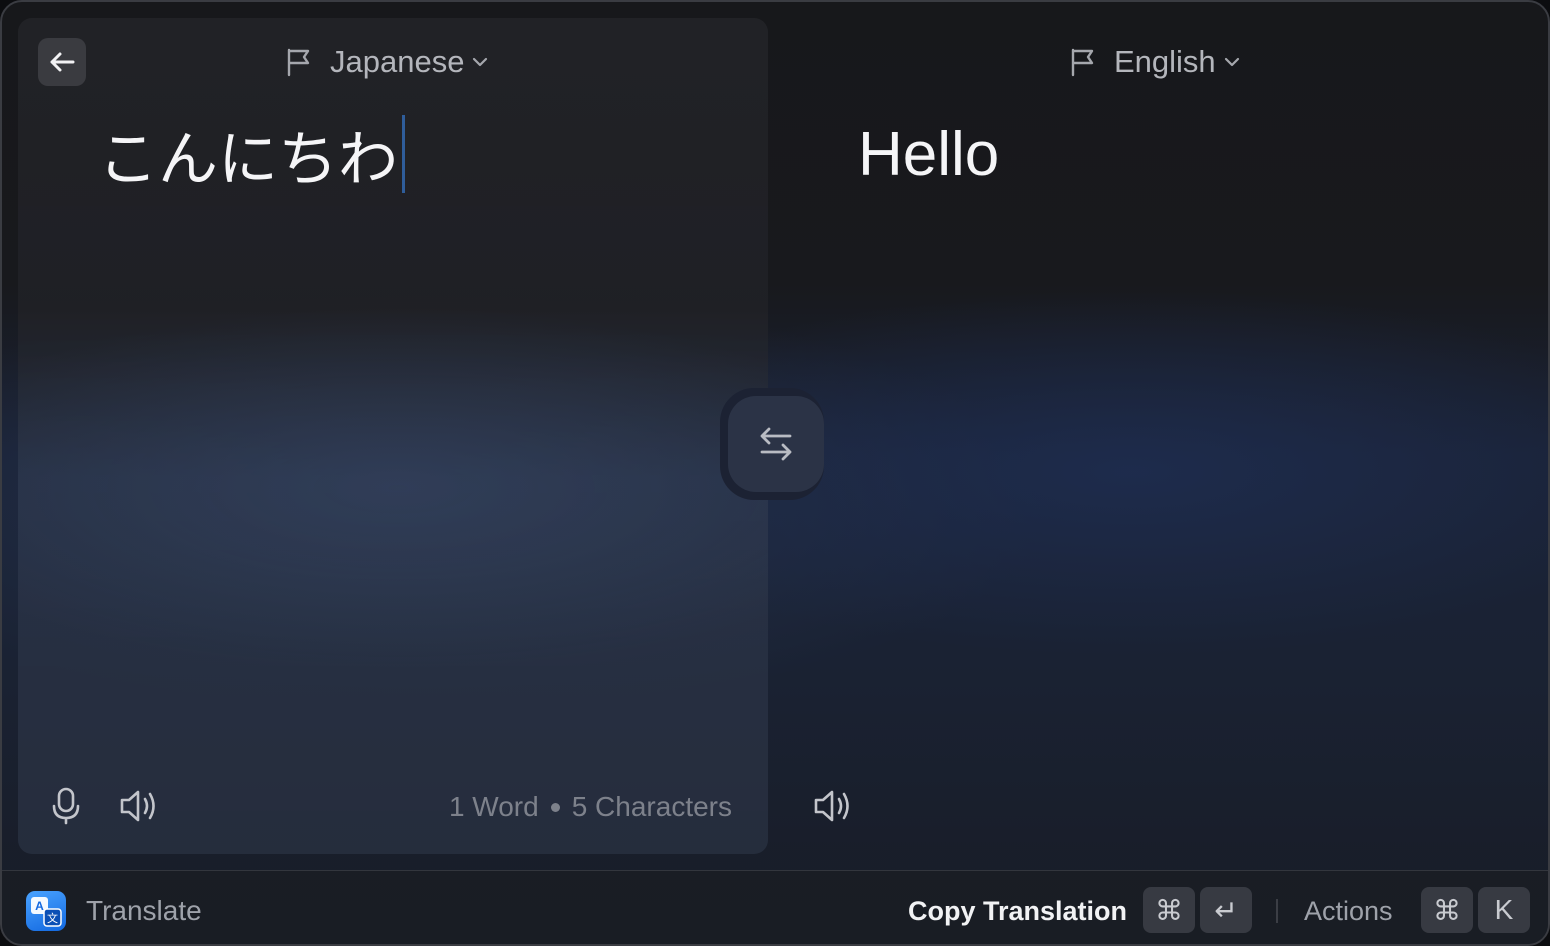 The height and width of the screenshot is (946, 1550). Describe the element at coordinates (555, 807) in the screenshot. I see `separator-dot` at that location.